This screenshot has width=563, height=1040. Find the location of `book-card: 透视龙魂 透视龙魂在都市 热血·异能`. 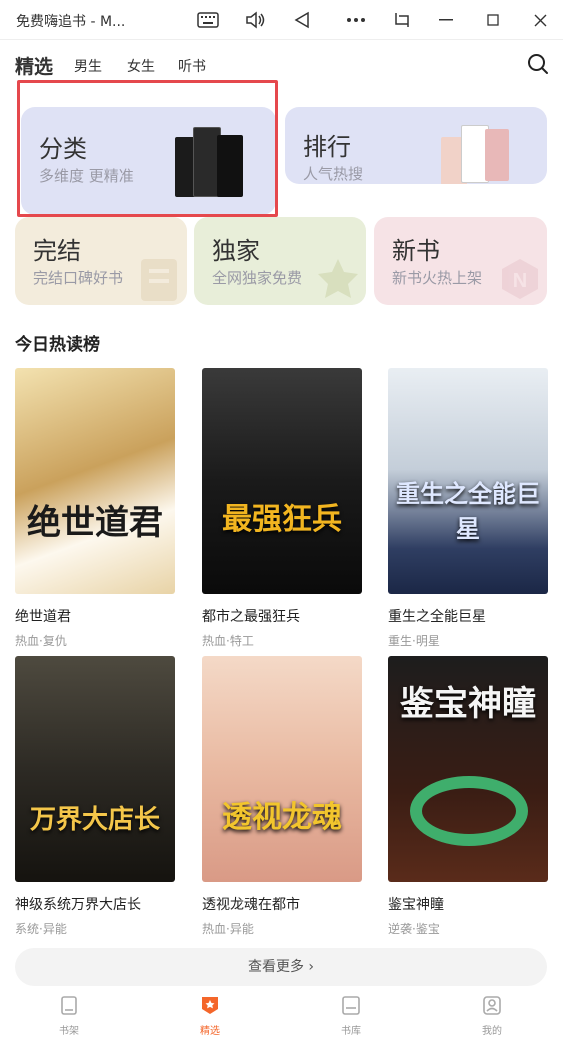

book-card: 透视龙魂 透视龙魂在都市 热血·异能 is located at coordinates (282, 796).